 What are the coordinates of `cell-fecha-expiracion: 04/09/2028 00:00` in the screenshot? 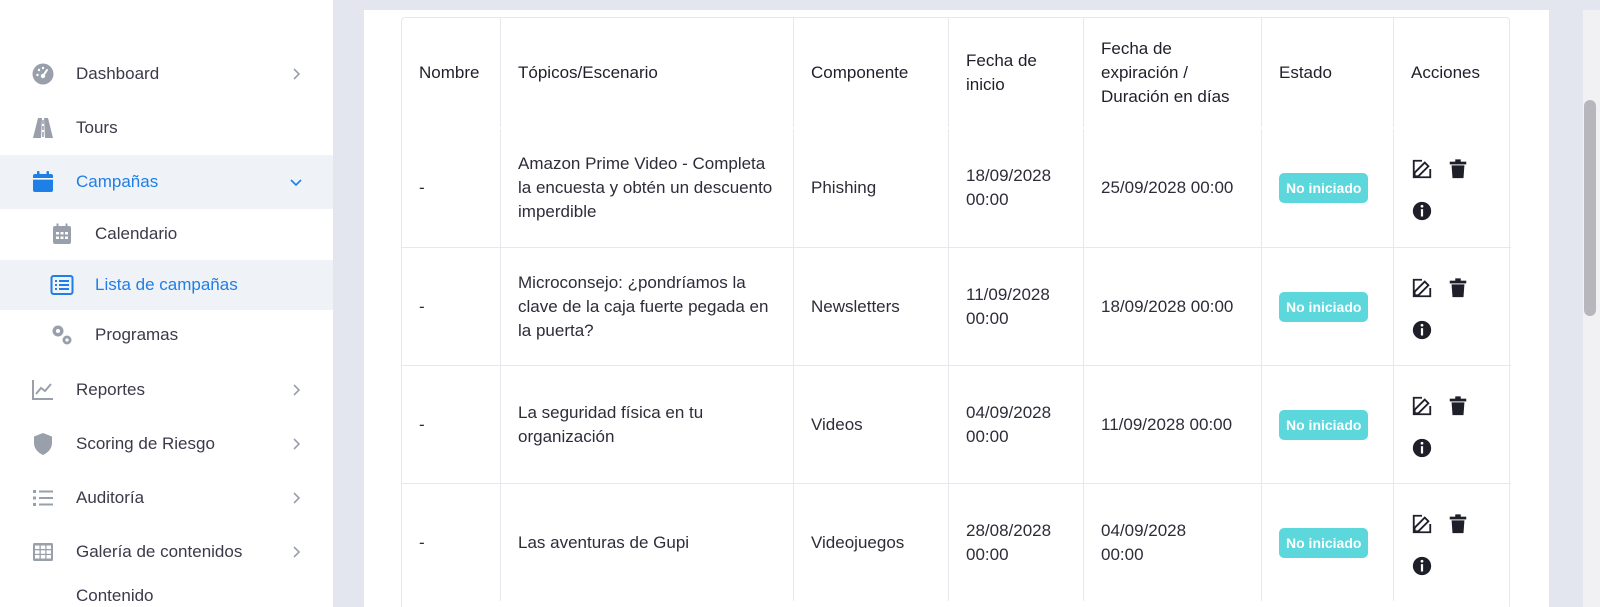 It's located at (1173, 542).